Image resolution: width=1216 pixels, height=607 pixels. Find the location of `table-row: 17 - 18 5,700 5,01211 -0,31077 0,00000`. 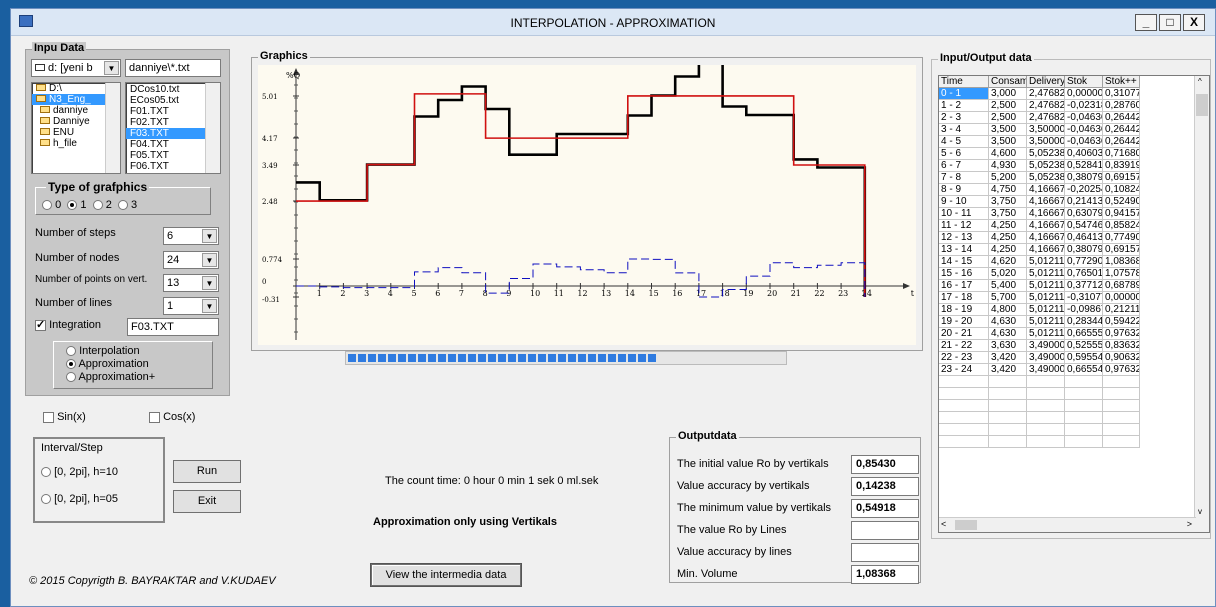

table-row: 17 - 18 5,700 5,01211 -0,31077 0,00000 is located at coordinates (1074, 298).